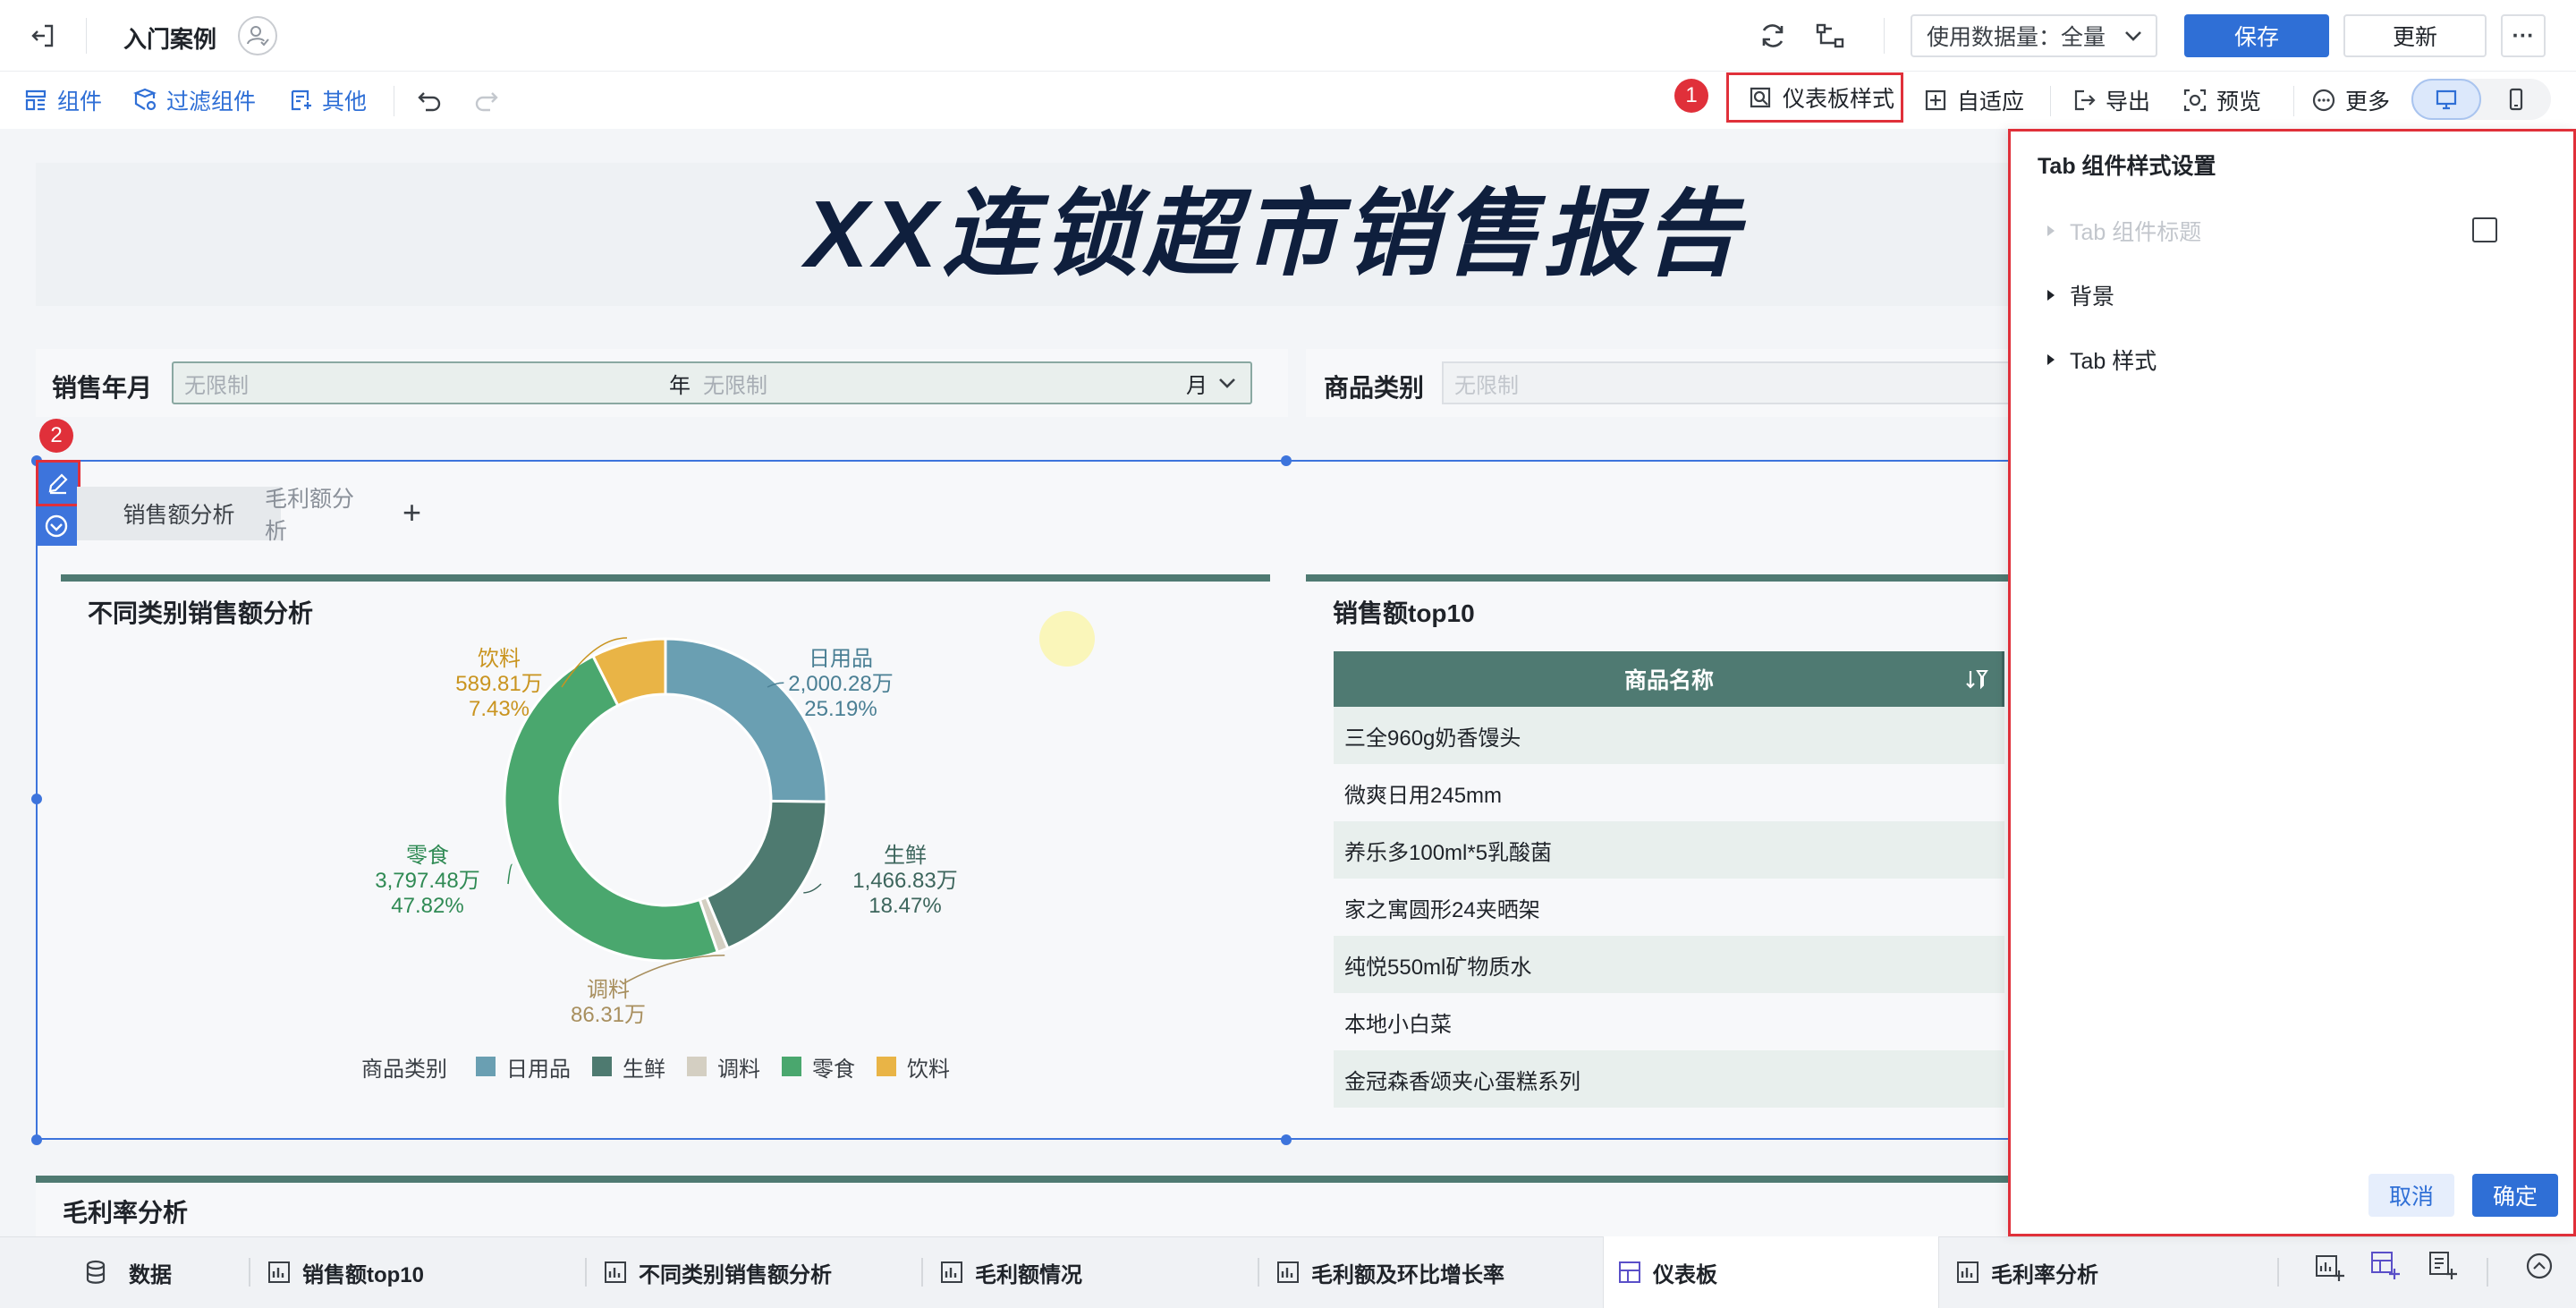 The height and width of the screenshot is (1308, 2576). Describe the element at coordinates (1830, 36) in the screenshot. I see `relation-icon` at that location.